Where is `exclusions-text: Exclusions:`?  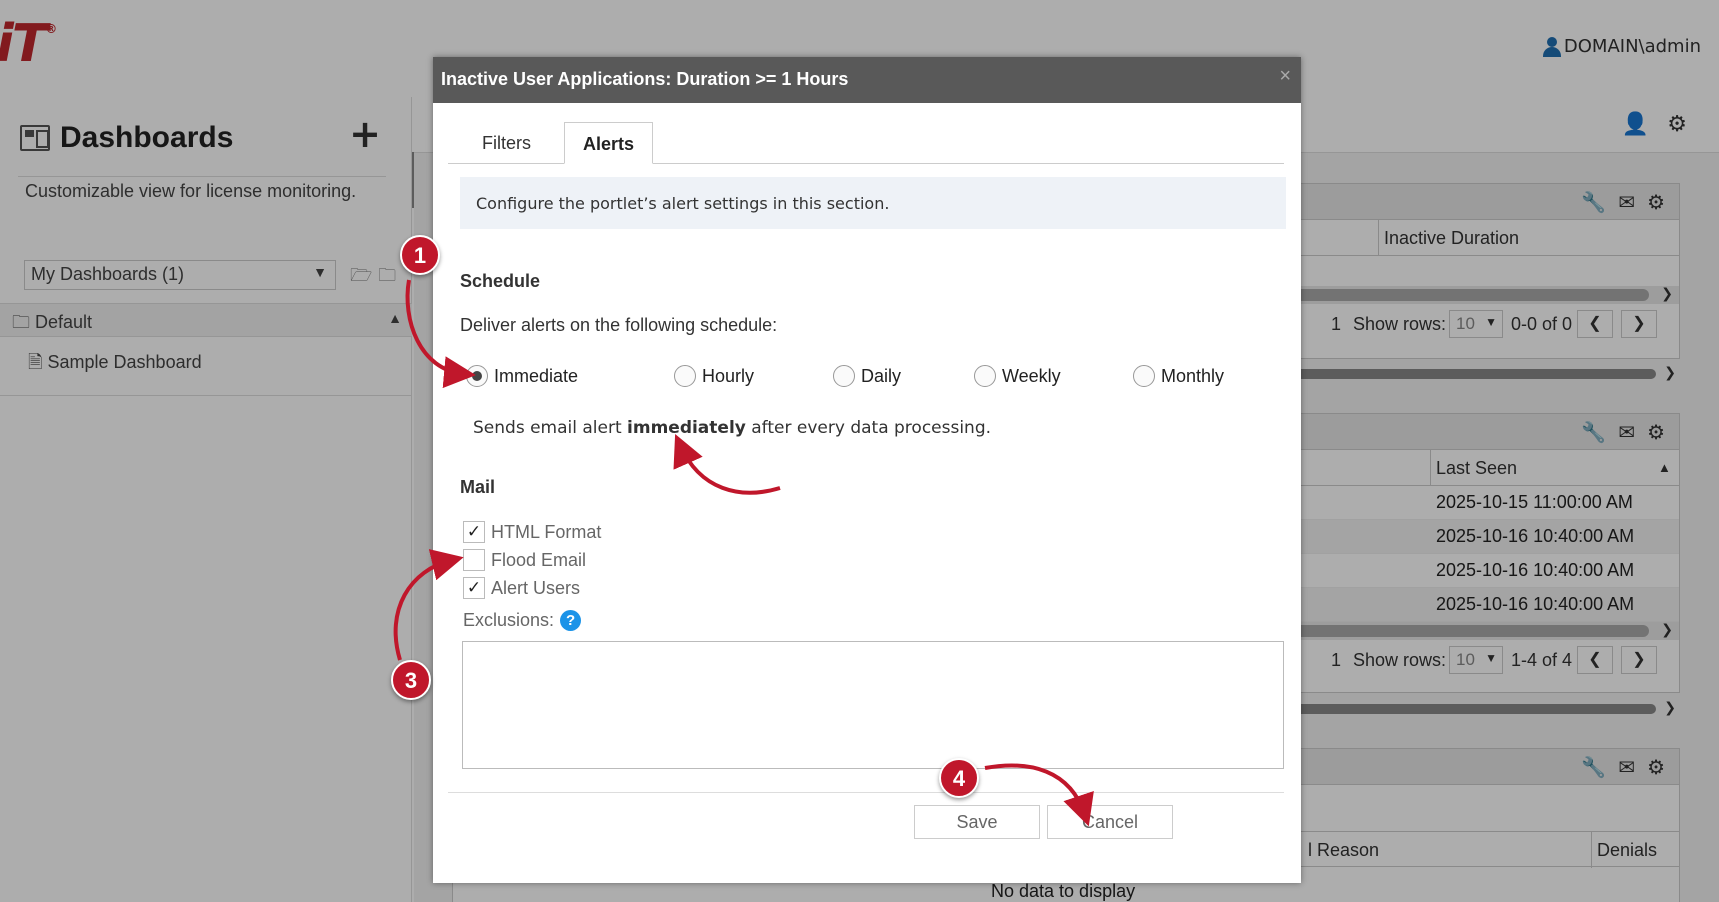 exclusions-text: Exclusions: is located at coordinates (509, 620).